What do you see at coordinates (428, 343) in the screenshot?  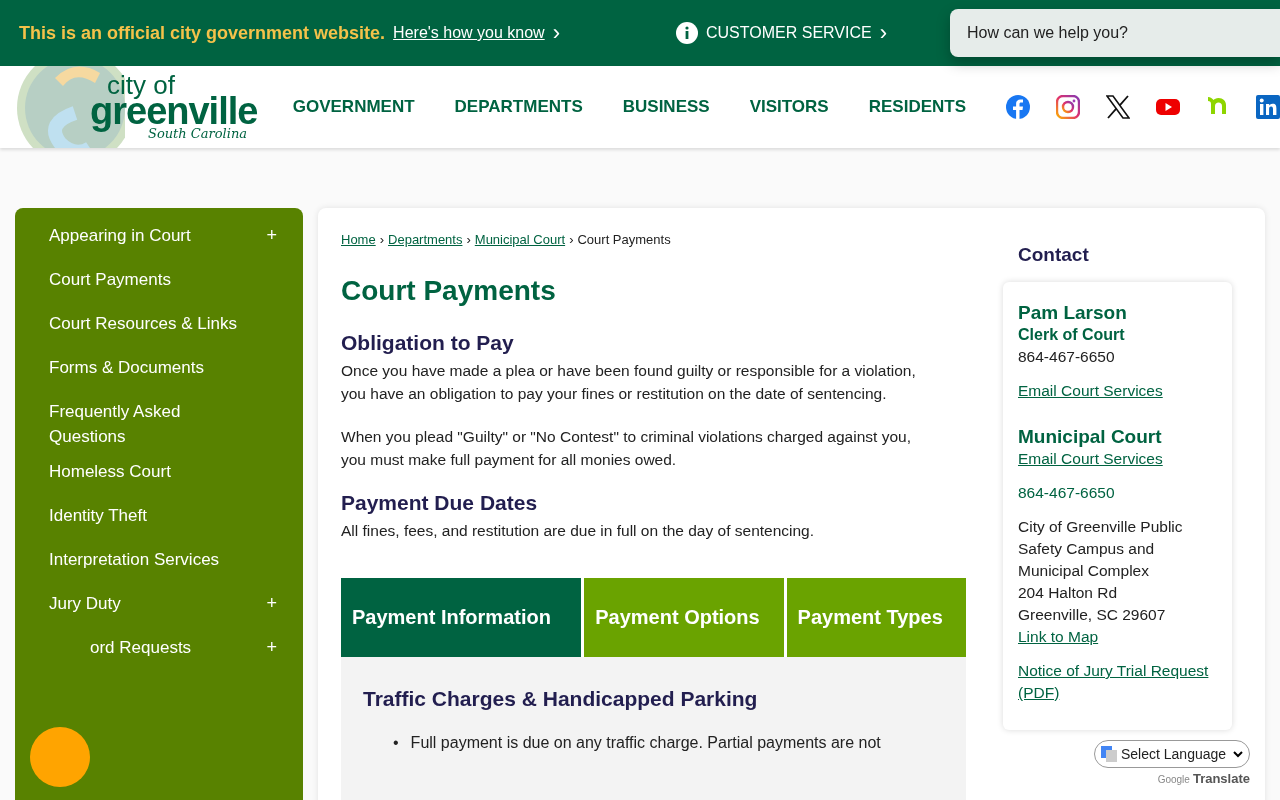 I see `section-heading: Obligation to Pay` at bounding box center [428, 343].